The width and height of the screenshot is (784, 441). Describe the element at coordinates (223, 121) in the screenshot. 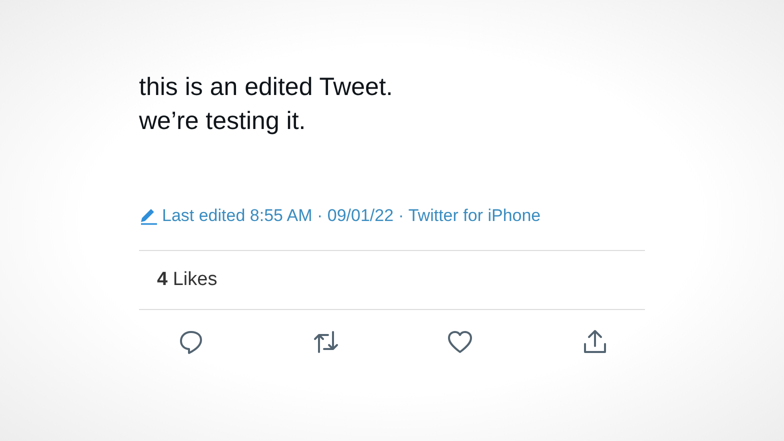

I see `tweet-text: we’re testing it.` at that location.